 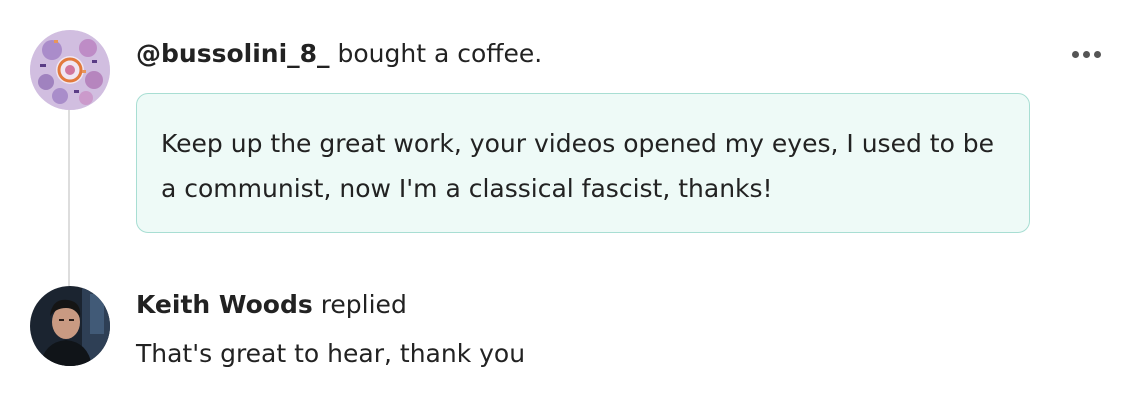 I want to click on reply-header: Keith Woods replied, so click(x=271, y=305).